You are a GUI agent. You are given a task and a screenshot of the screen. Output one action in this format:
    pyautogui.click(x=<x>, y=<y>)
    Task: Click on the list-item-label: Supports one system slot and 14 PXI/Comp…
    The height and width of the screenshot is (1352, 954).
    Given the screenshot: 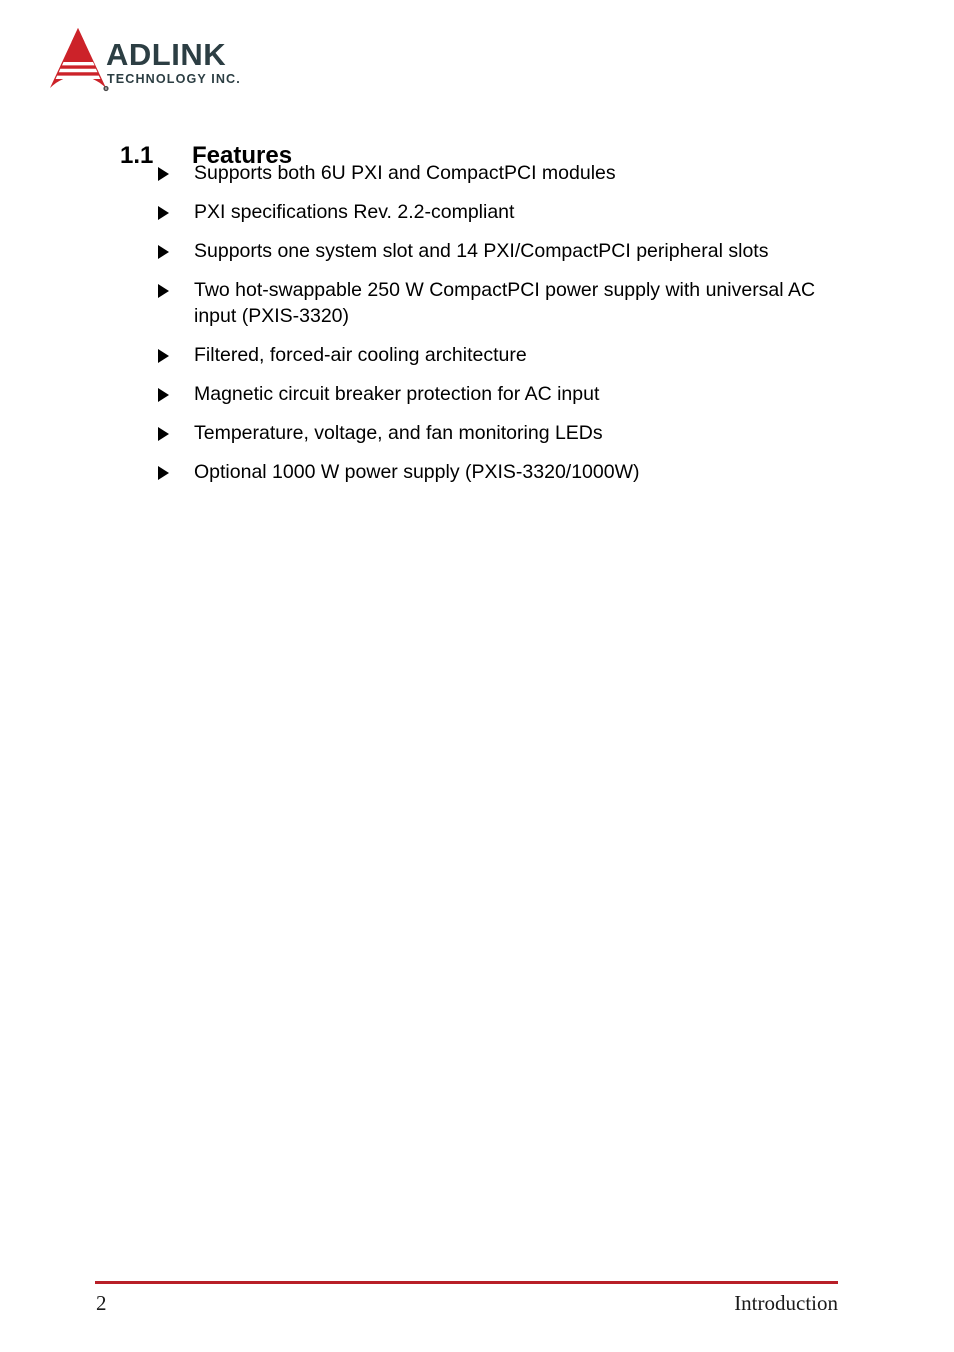 What is the action you would take?
    pyautogui.click(x=481, y=251)
    